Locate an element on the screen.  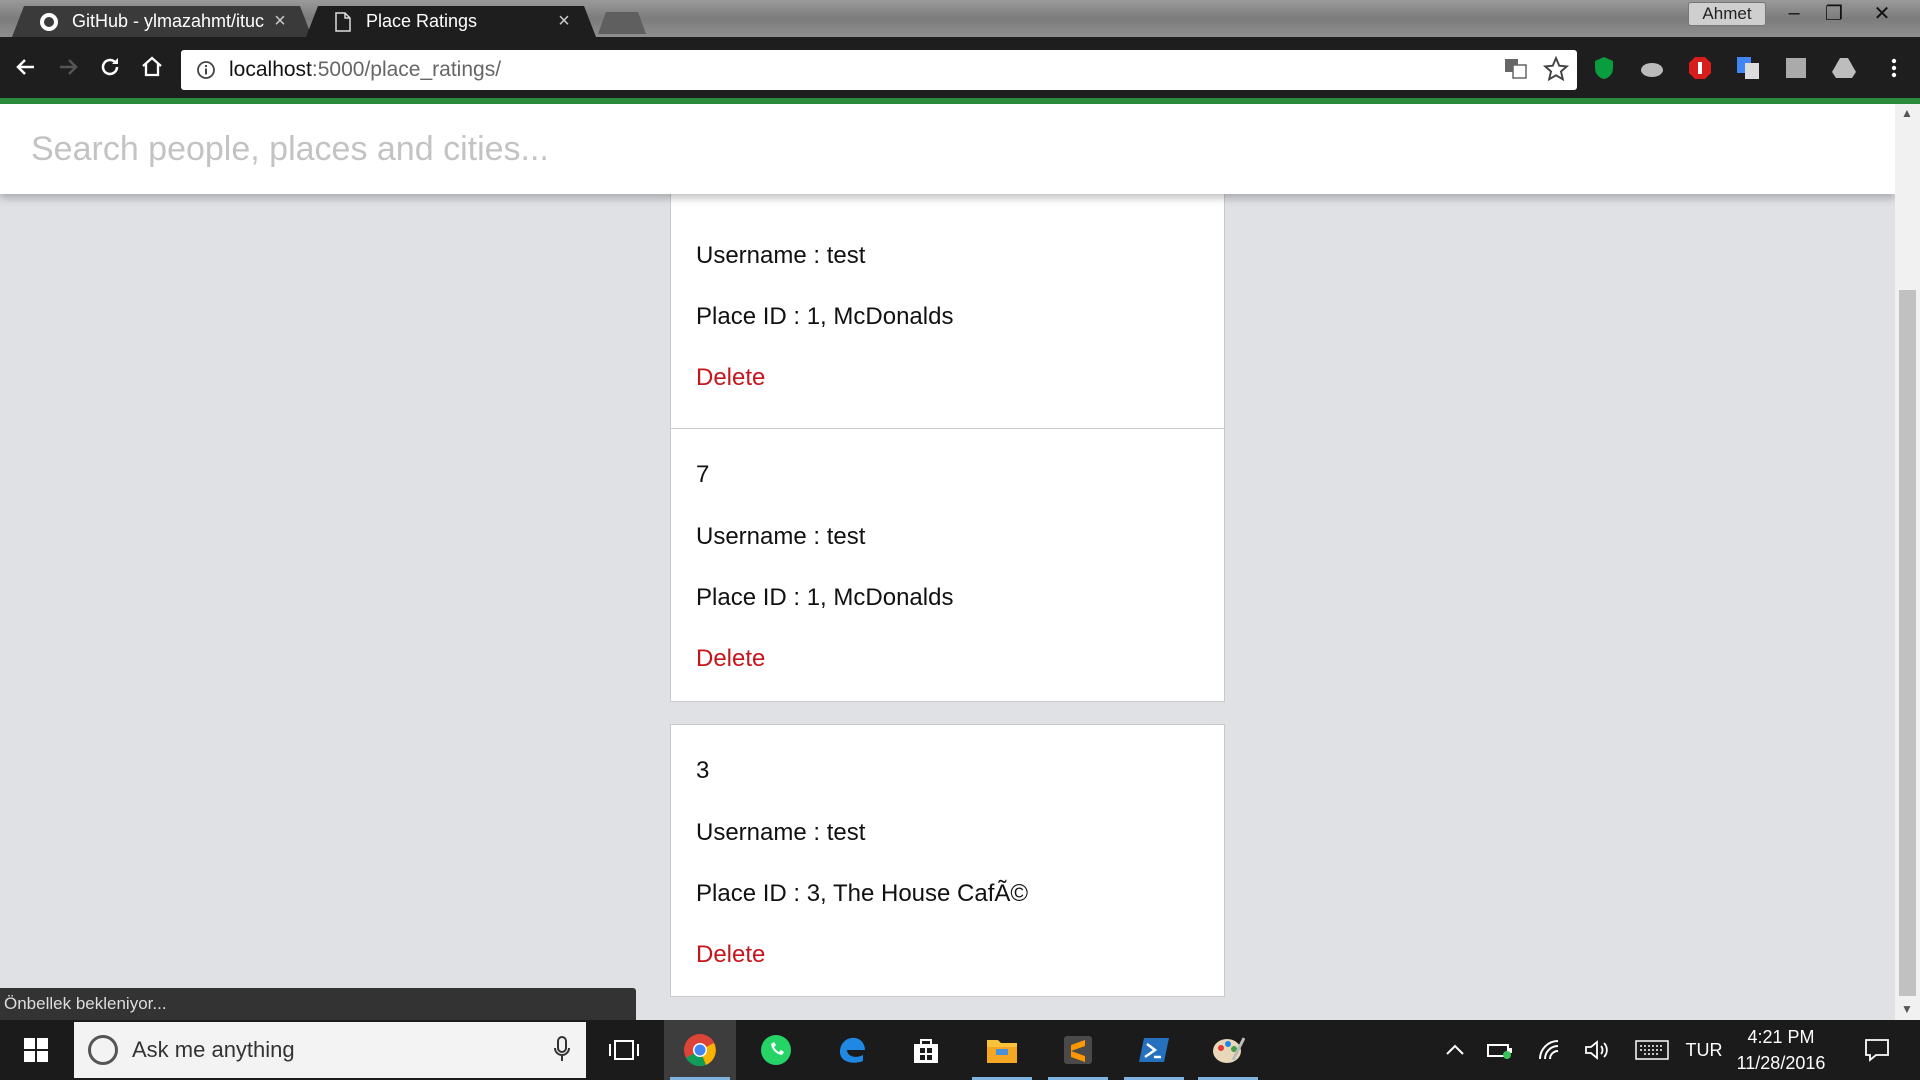
address-bar: localhost:5000/place_ratings/ is located at coordinates (879, 70).